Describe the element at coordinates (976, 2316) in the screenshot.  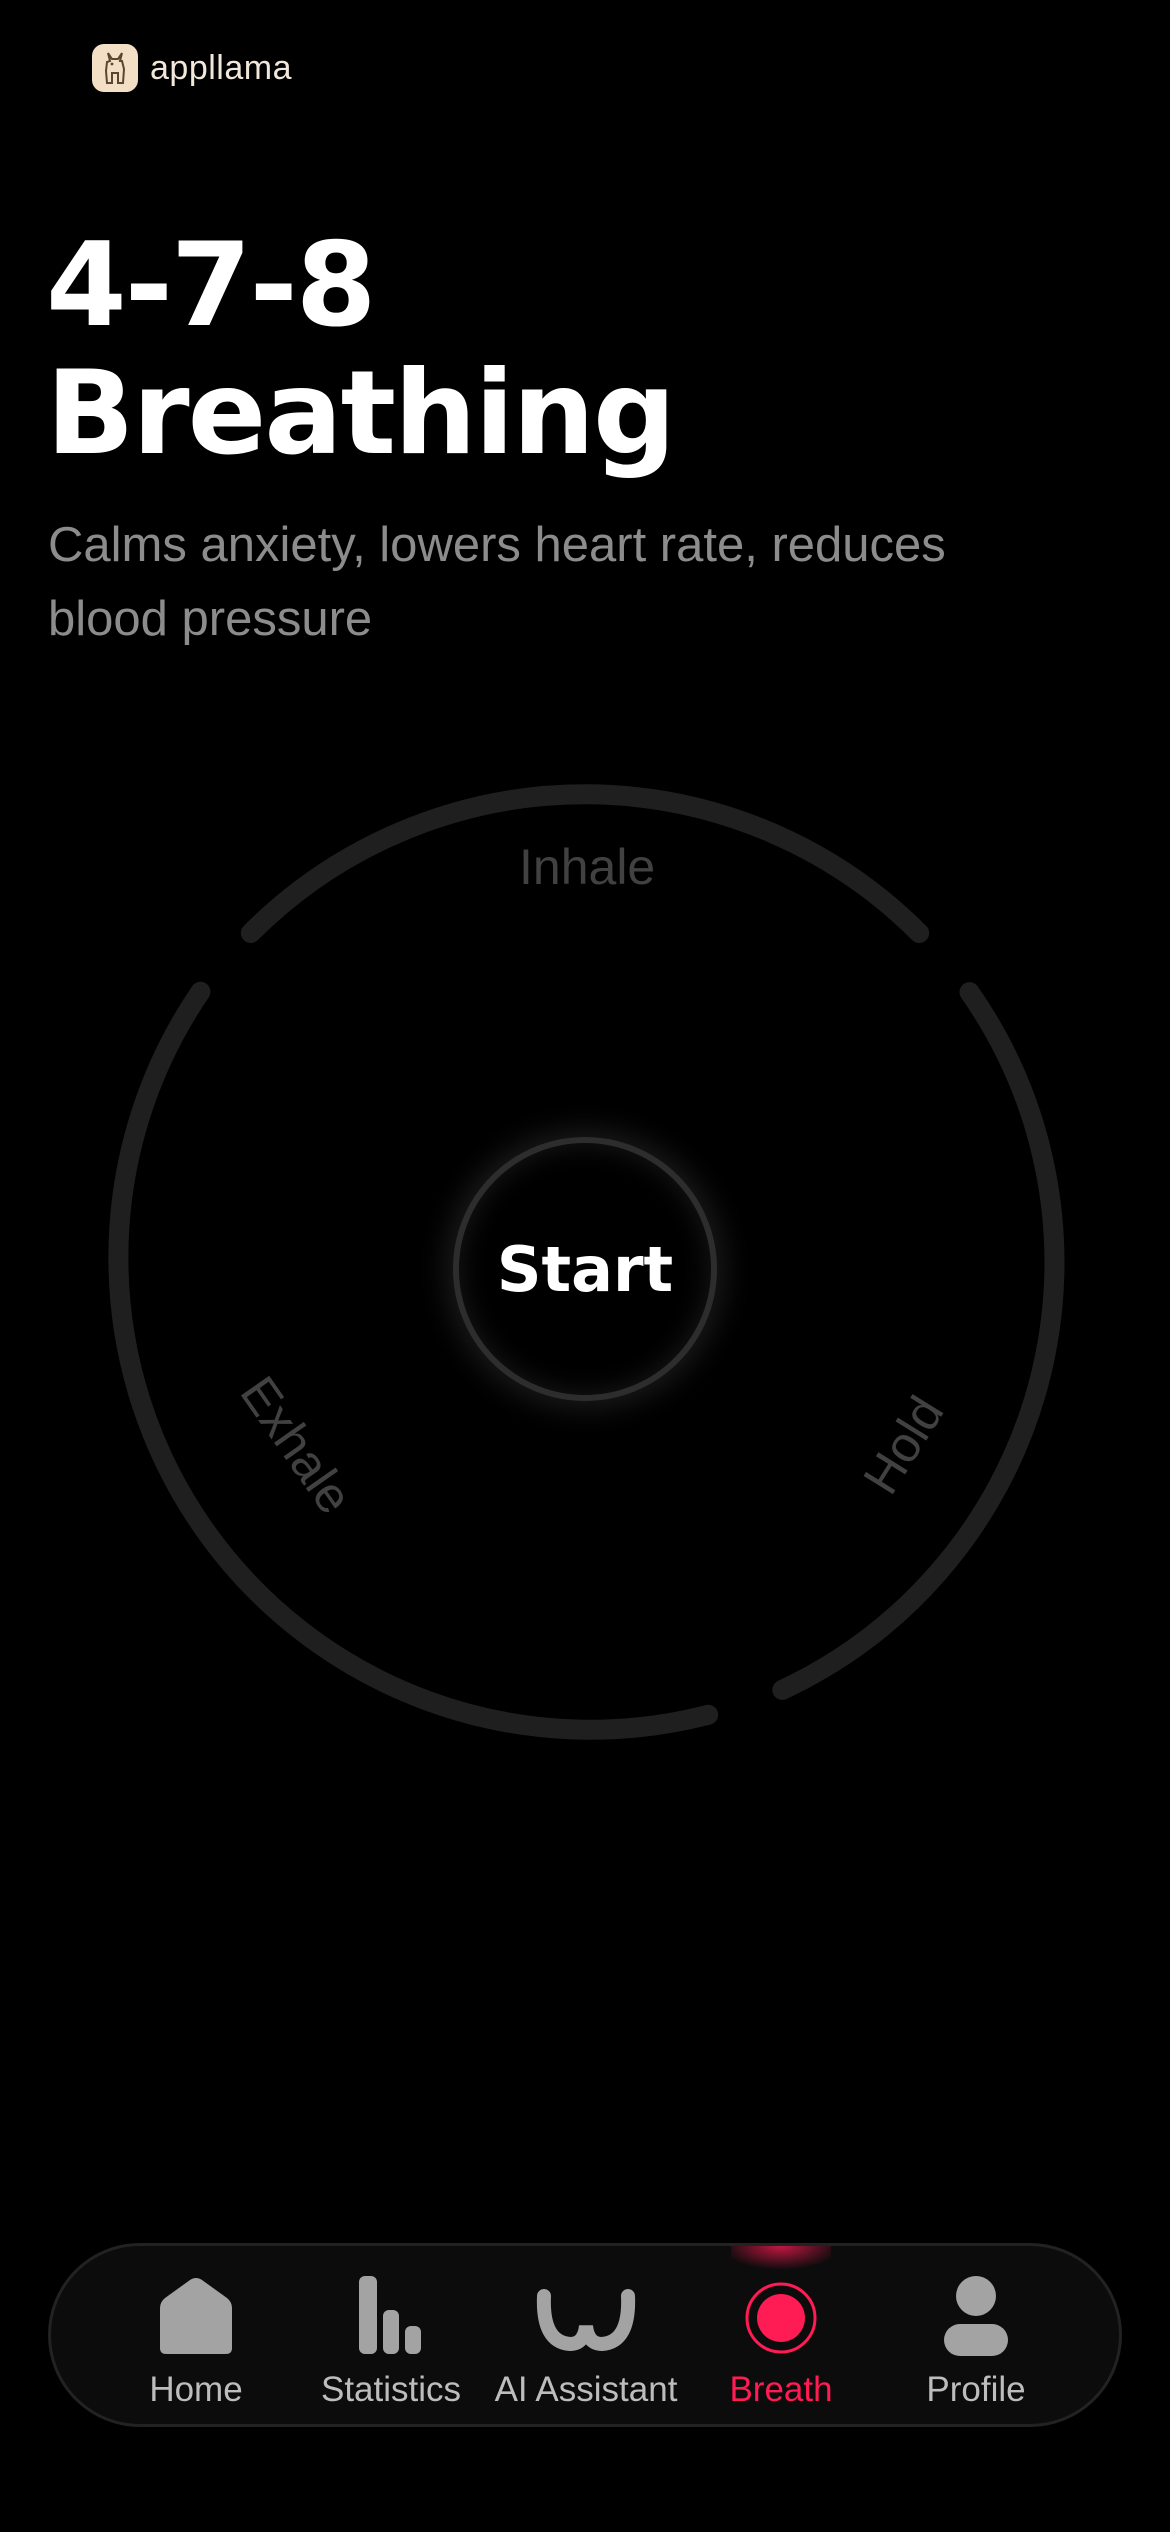
I see `profile-icon` at that location.